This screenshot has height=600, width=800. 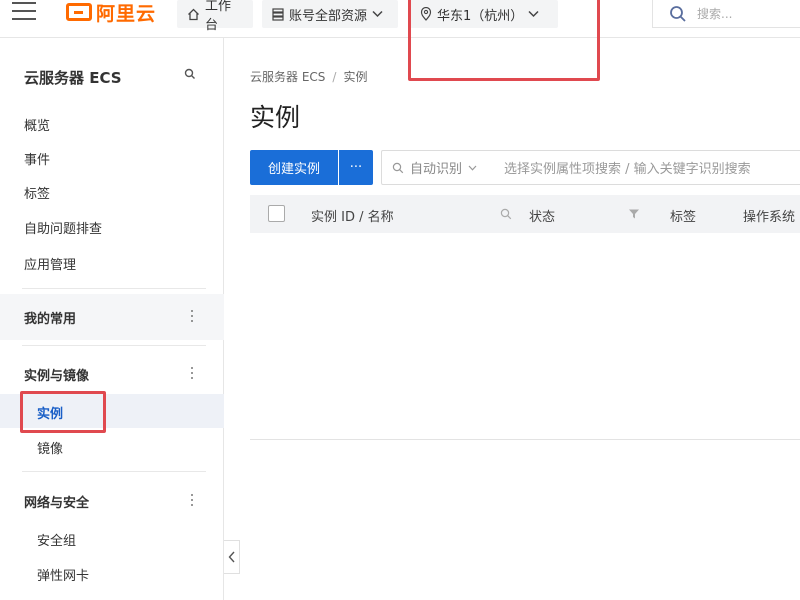 What do you see at coordinates (542, 217) in the screenshot?
I see `column-header-status: 状态` at bounding box center [542, 217].